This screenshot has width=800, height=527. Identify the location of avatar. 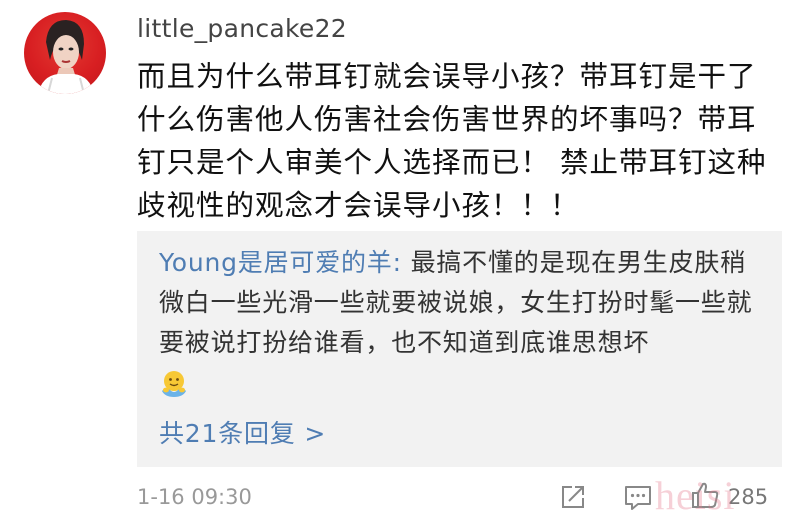
(65, 53).